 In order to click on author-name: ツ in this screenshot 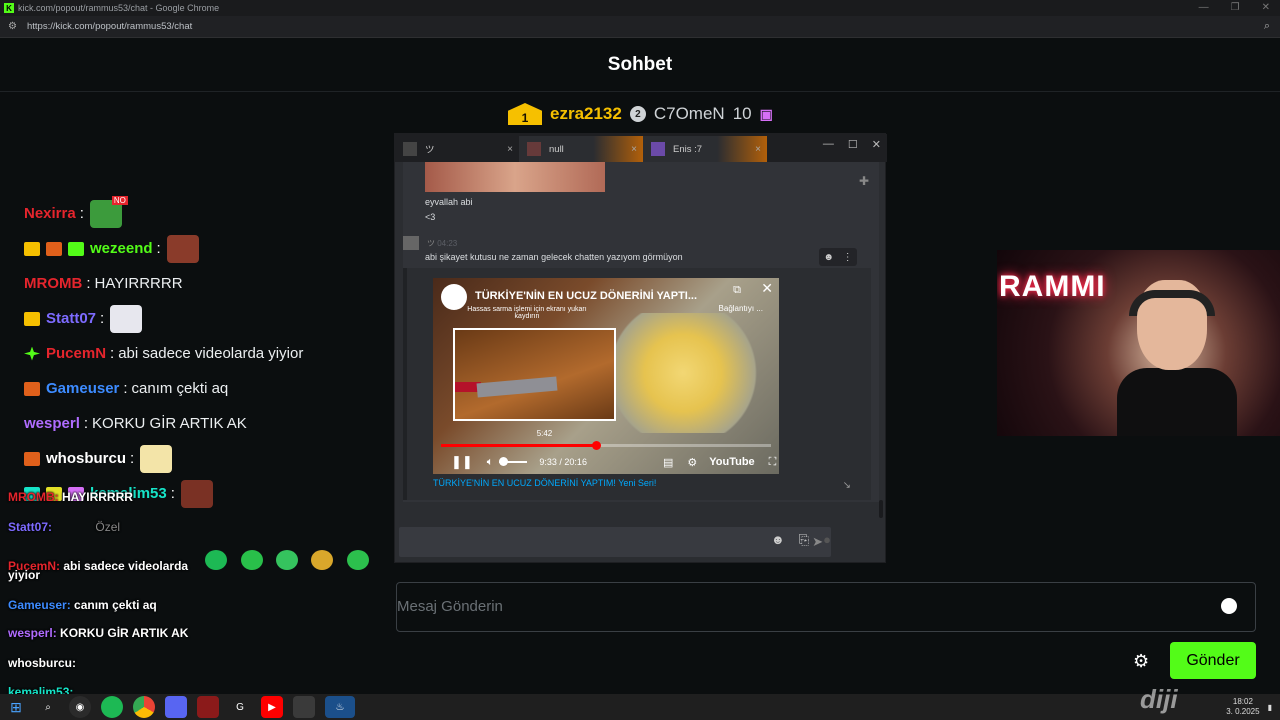, I will do `click(431, 243)`.